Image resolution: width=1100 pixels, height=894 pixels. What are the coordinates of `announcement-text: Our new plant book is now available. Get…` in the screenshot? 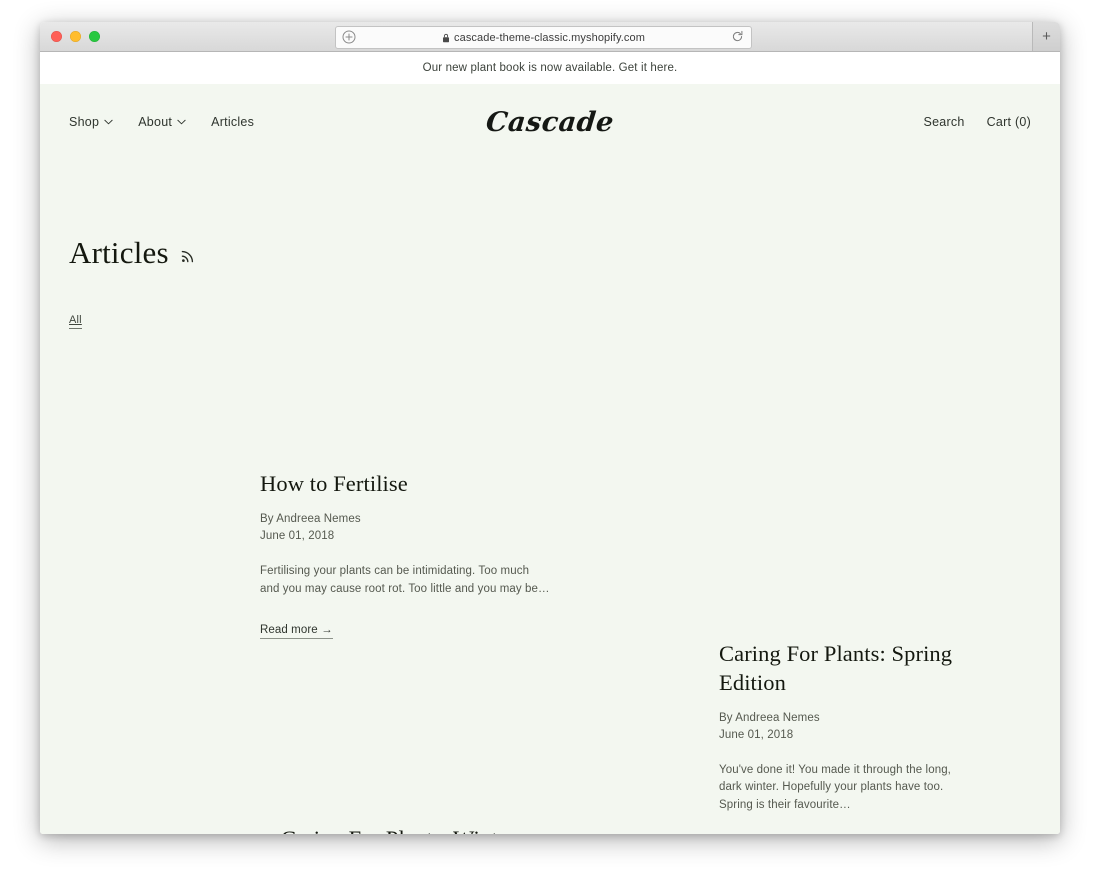 It's located at (550, 68).